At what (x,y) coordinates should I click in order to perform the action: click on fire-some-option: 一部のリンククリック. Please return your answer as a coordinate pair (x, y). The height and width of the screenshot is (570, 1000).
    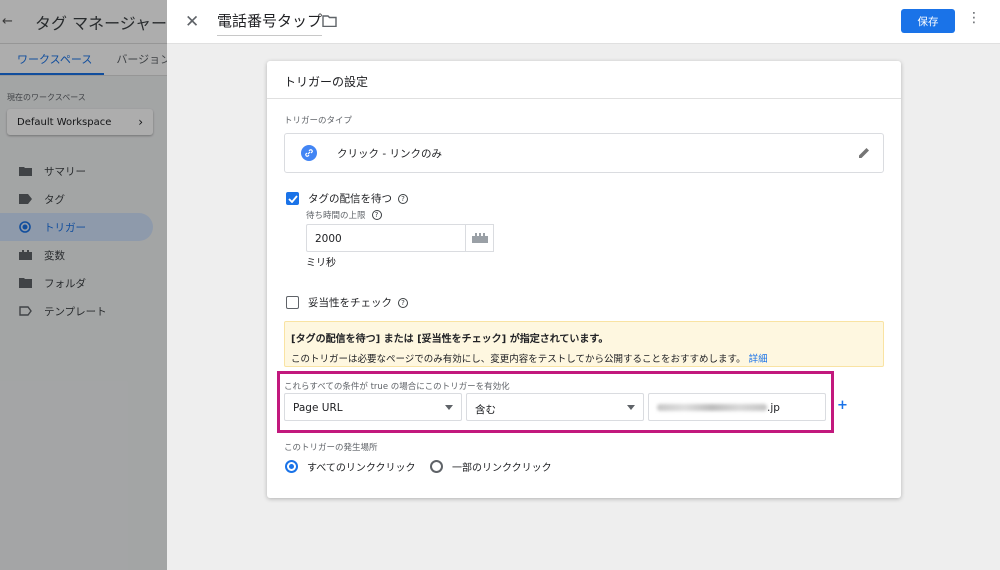
    Looking at the image, I should click on (491, 466).